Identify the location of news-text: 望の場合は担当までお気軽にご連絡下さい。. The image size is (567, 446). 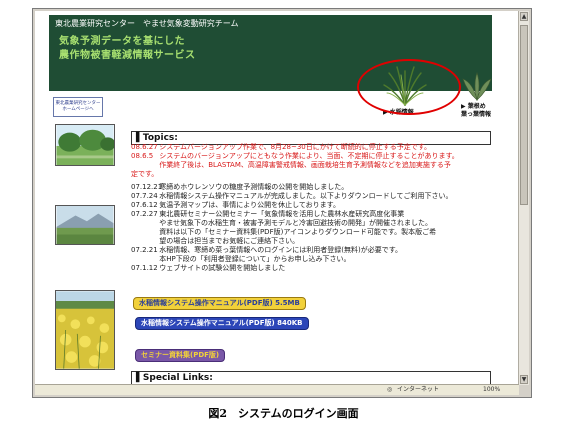
(229, 241).